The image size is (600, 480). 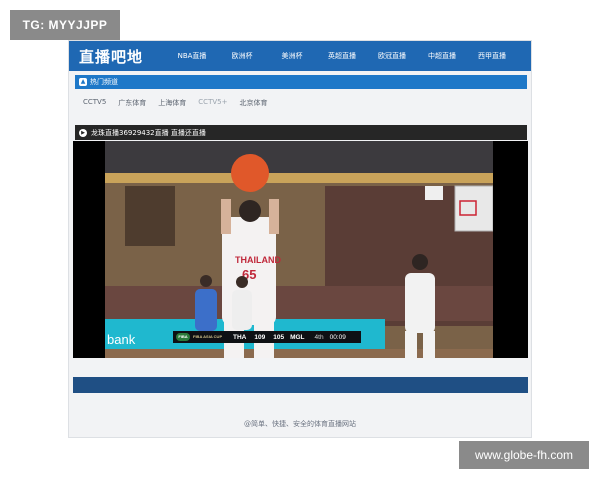 I want to click on channel-guangdong: 广东体育, so click(x=132, y=103).